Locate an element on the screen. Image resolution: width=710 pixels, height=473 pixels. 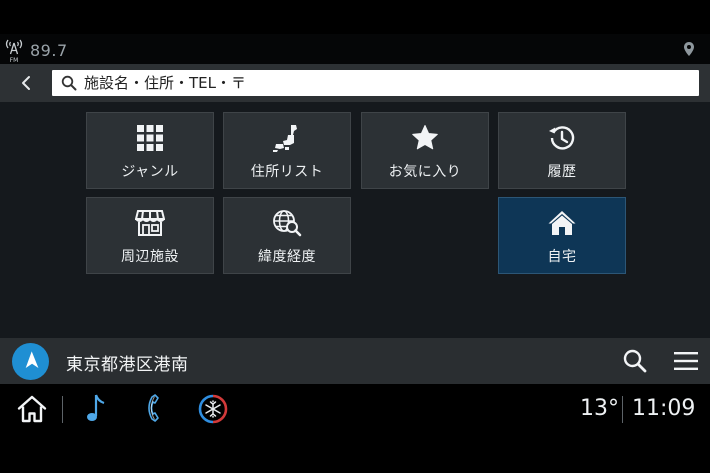
tile-label: 周辺施設 is located at coordinates (150, 257).